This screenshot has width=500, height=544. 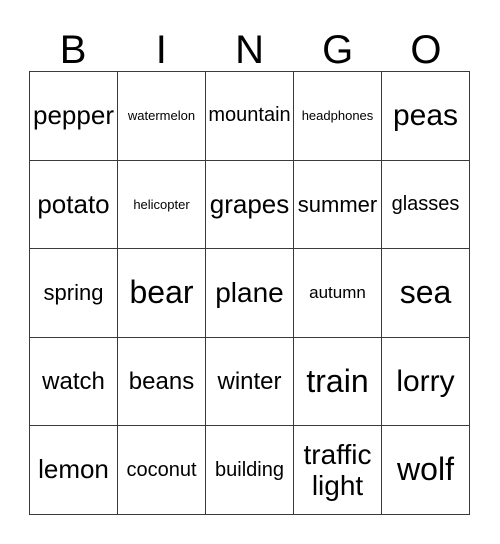 What do you see at coordinates (426, 50) in the screenshot?
I see `bingo-header-letter-o: O` at bounding box center [426, 50].